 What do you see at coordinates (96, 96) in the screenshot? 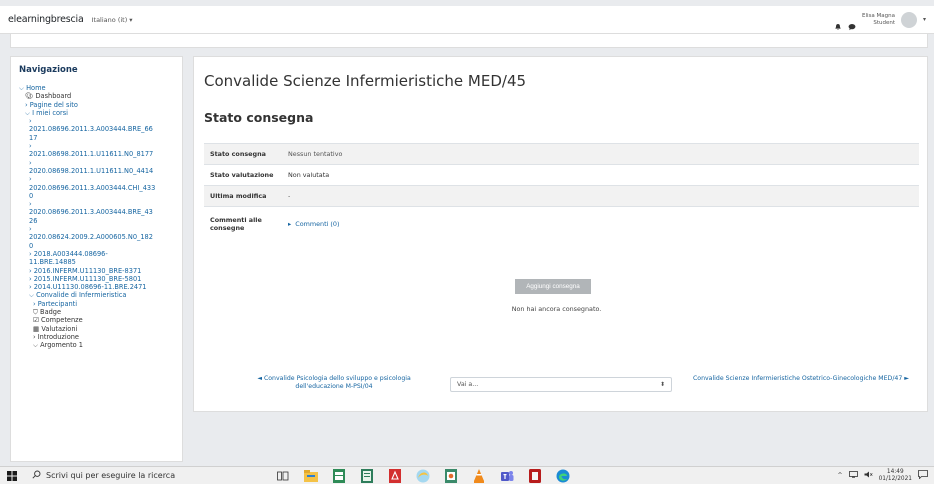
I see `nav-dashboard: 🎨︎ Dashboard` at bounding box center [96, 96].